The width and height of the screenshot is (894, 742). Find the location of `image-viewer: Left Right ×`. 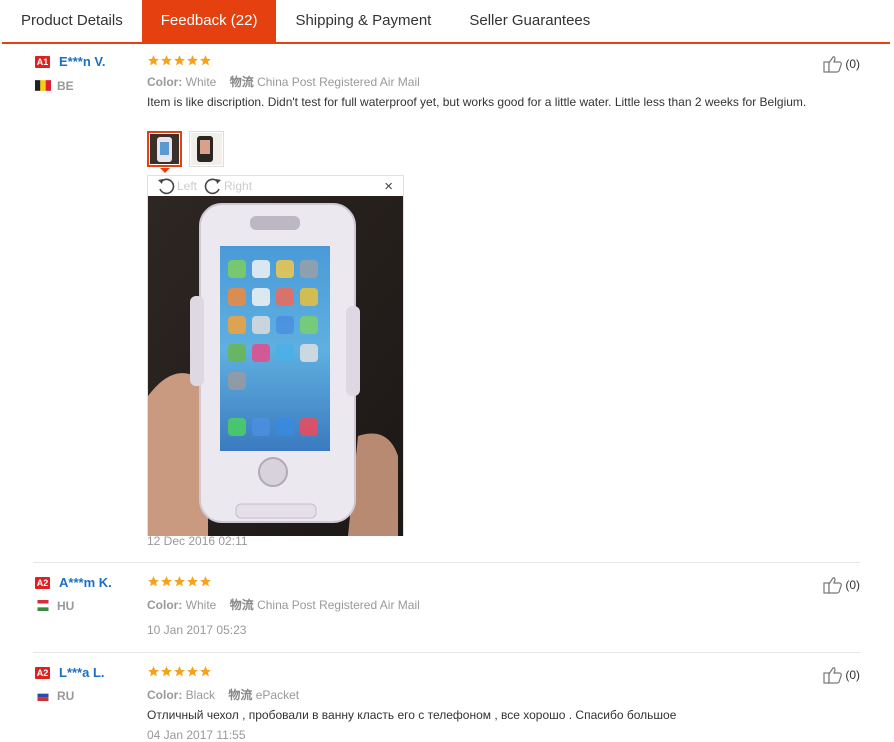

image-viewer: Left Right × is located at coordinates (275, 355).